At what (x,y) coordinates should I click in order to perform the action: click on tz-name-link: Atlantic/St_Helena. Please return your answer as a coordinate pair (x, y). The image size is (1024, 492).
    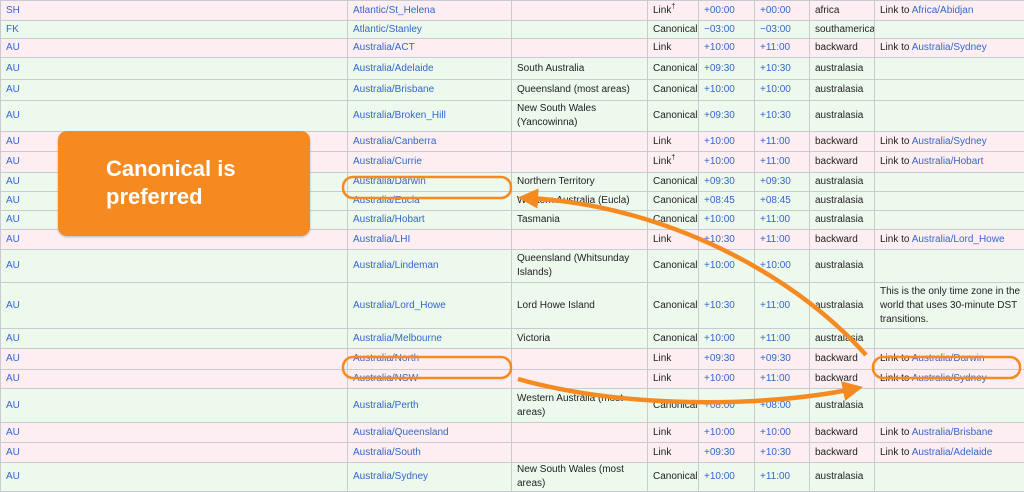
    Looking at the image, I should click on (394, 10).